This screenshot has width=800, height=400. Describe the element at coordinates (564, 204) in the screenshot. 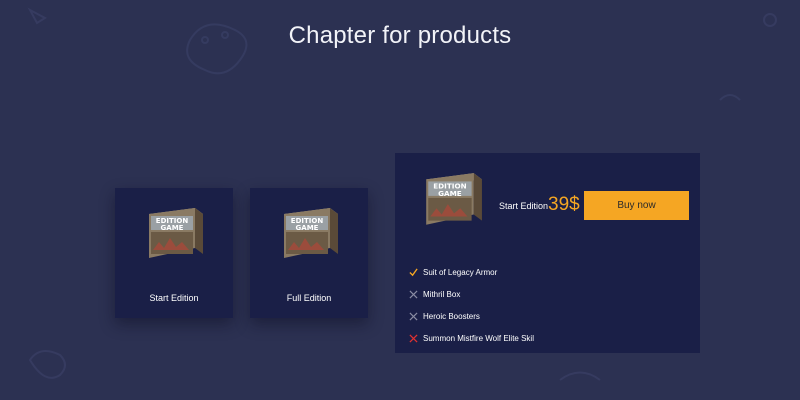

I see `price: 39$` at that location.